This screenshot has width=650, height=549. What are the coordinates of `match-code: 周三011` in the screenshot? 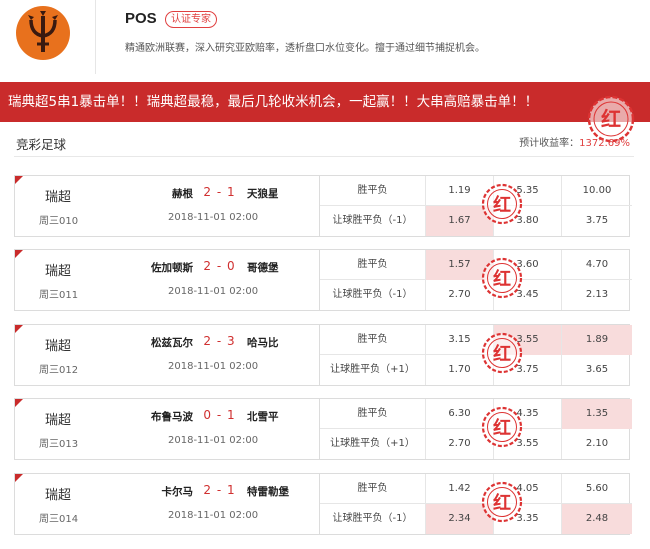 It's located at (59, 295).